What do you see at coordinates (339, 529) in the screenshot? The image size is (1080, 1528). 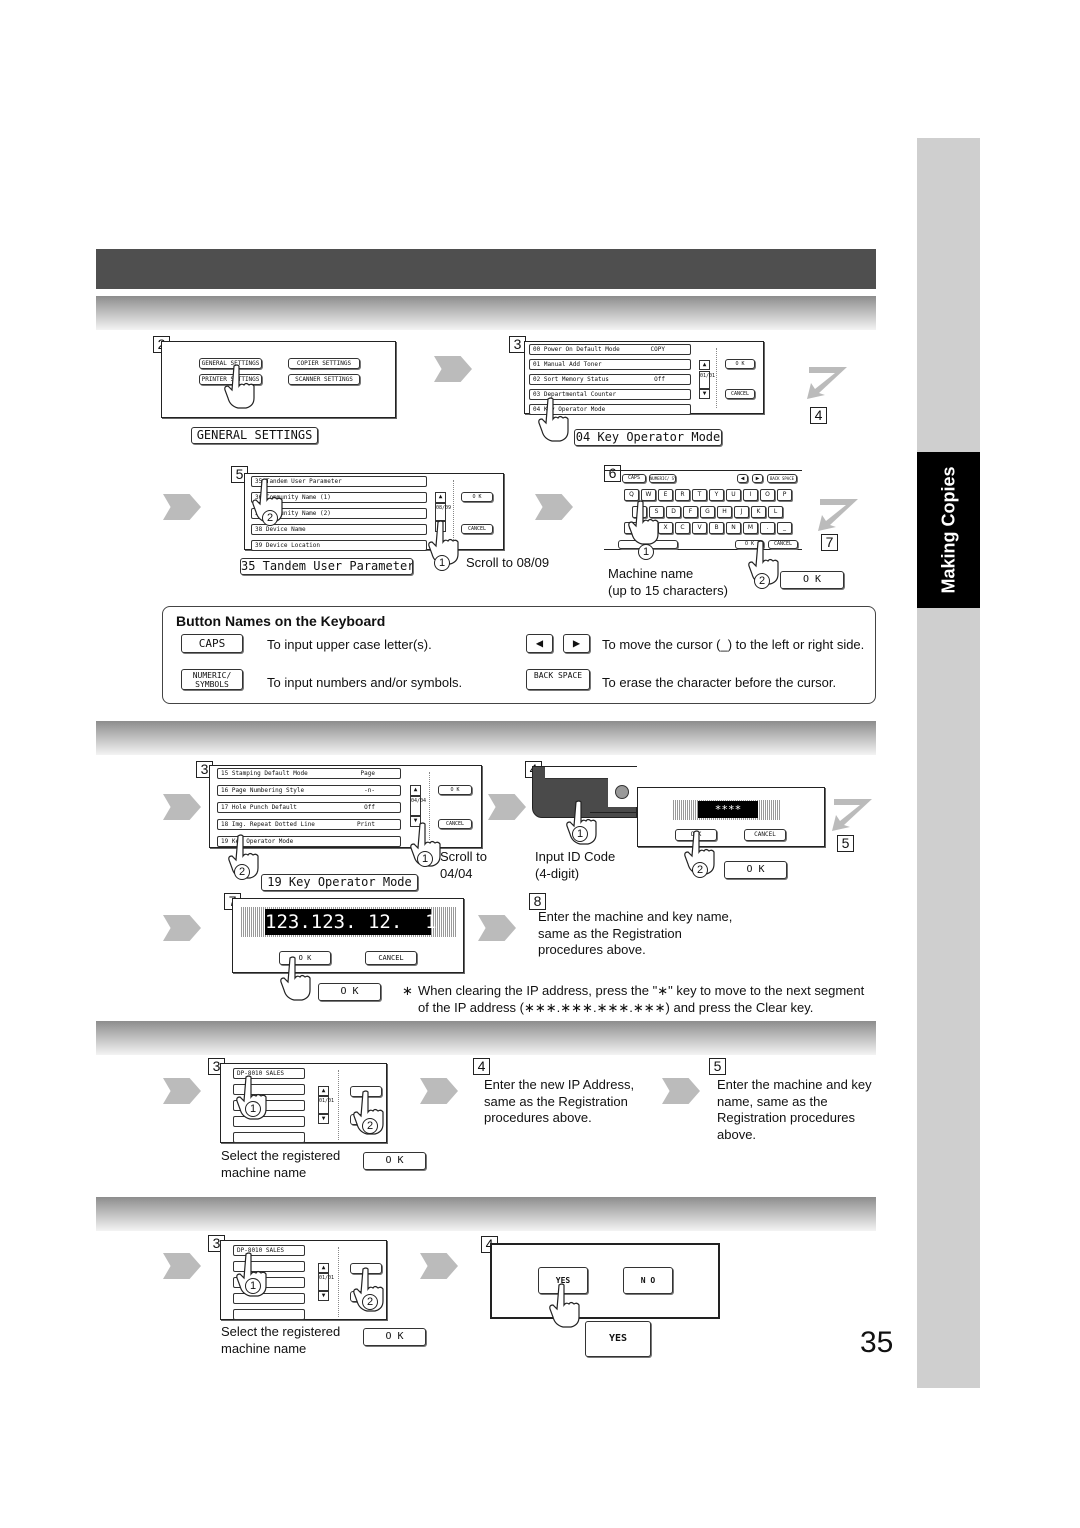 I see `list-item: 38 Device Name` at bounding box center [339, 529].